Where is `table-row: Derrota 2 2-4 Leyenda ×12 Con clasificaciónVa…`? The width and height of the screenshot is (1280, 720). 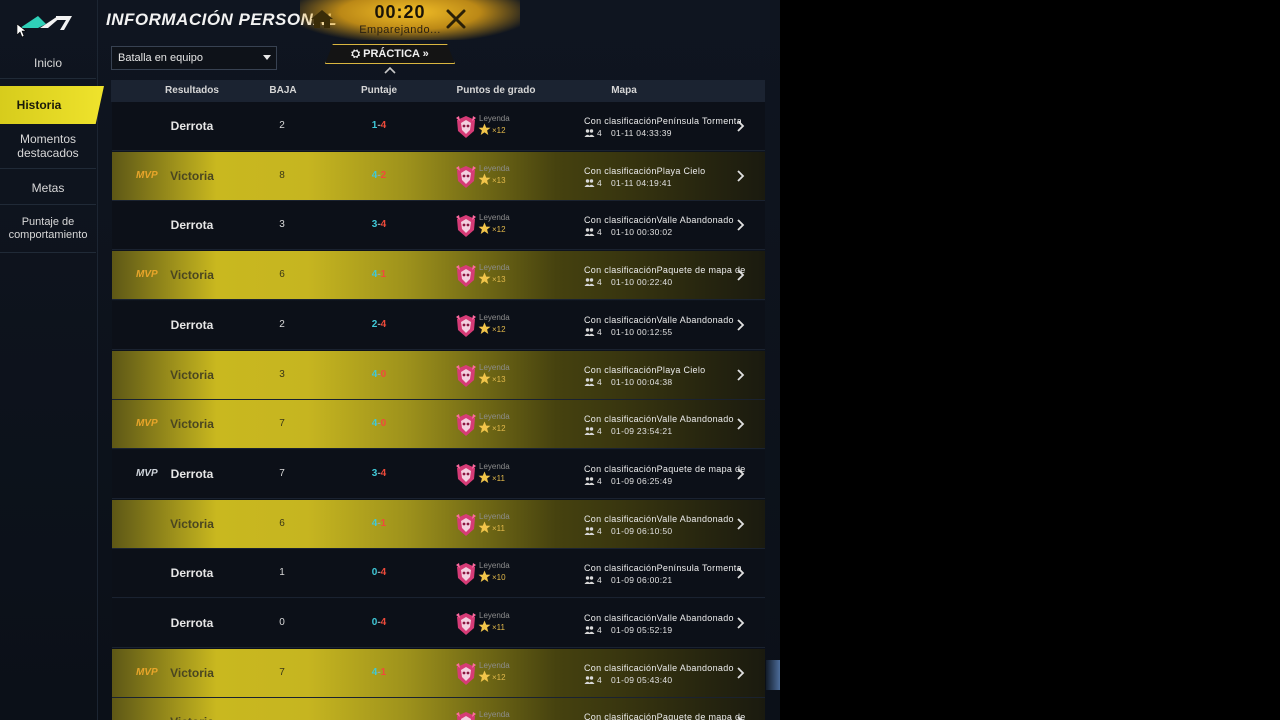 table-row: Derrota 2 2-4 Leyenda ×12 Con clasificaciónVa… is located at coordinates (438, 325).